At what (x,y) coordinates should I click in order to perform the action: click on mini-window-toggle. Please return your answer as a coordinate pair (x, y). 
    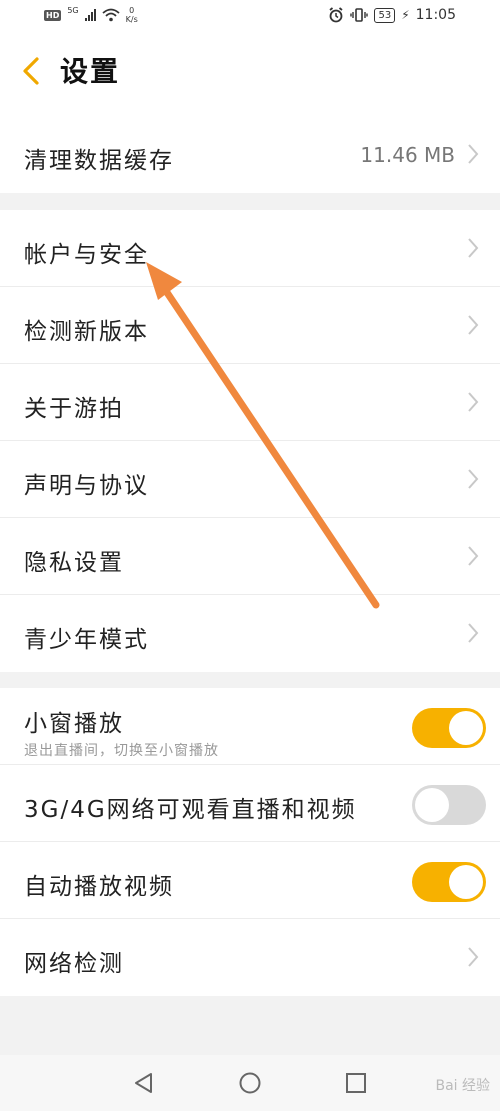
    Looking at the image, I should click on (449, 728).